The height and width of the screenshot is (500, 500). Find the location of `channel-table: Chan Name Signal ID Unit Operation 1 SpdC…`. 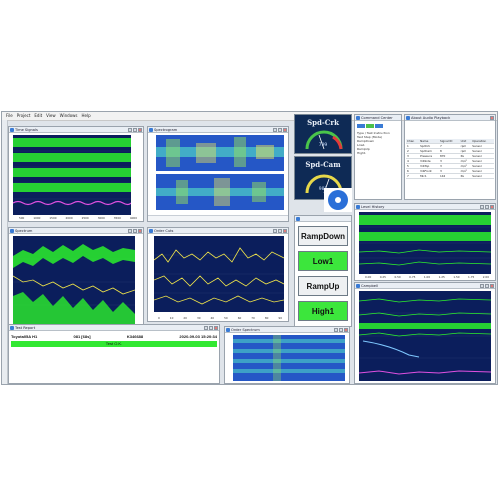

channel-table: Chan Name Signal ID Unit Operation 1 SpdC… is located at coordinates (450, 159).